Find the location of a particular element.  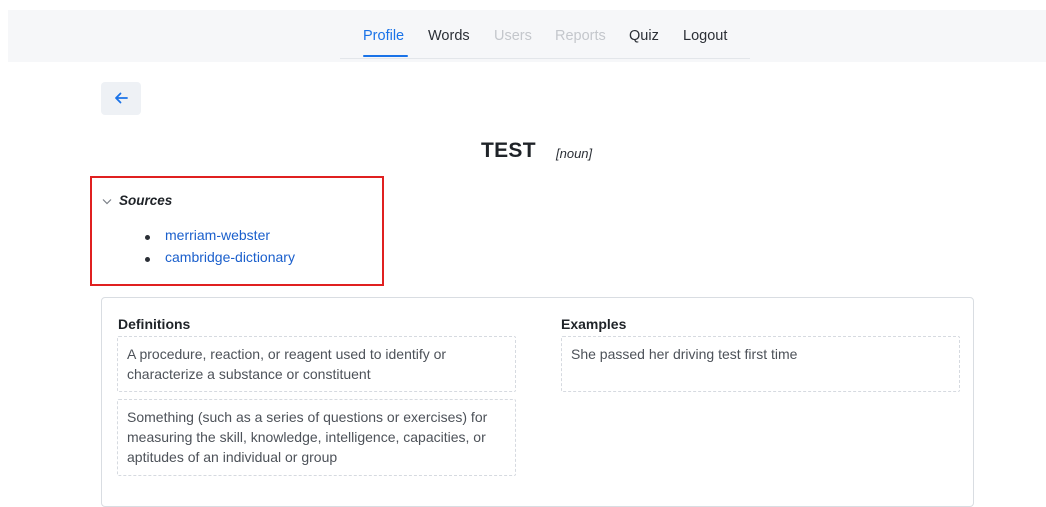

definitions-title: Definitions is located at coordinates (154, 324).